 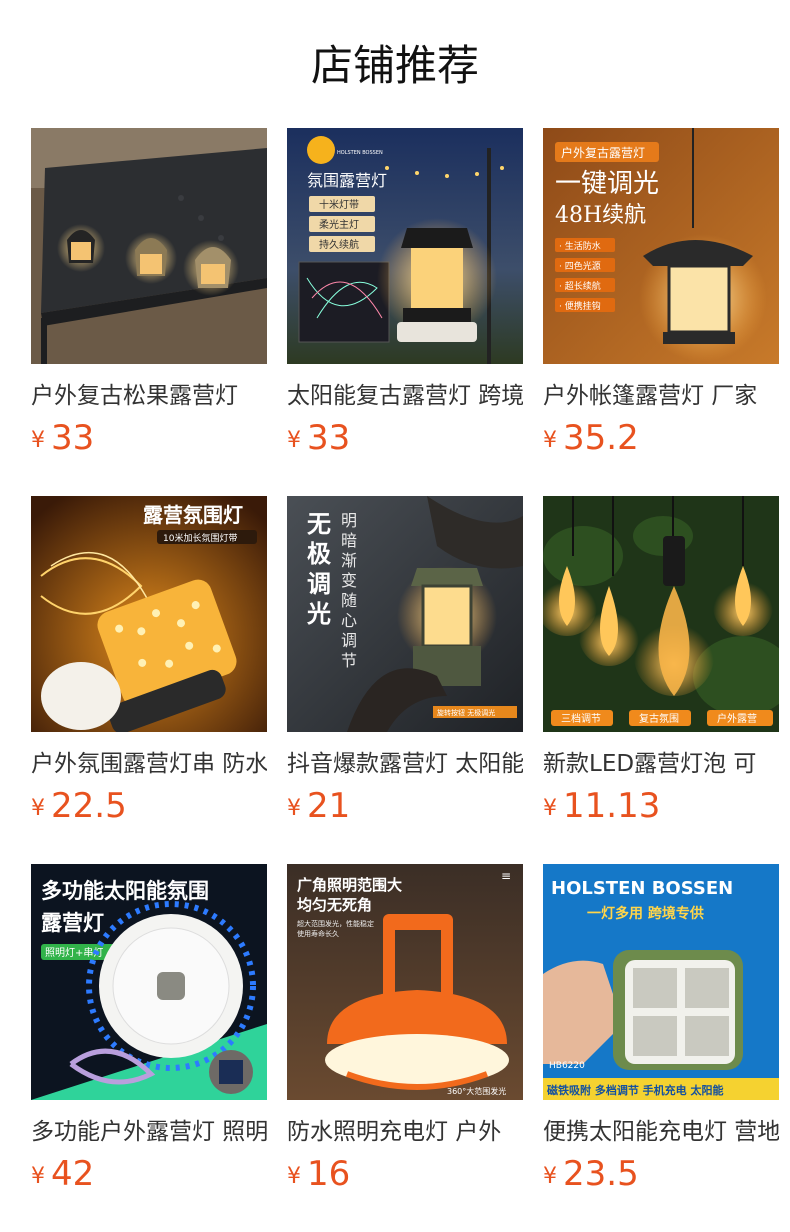 What do you see at coordinates (601, 1174) in the screenshot?
I see `price-value: 23.5` at bounding box center [601, 1174].